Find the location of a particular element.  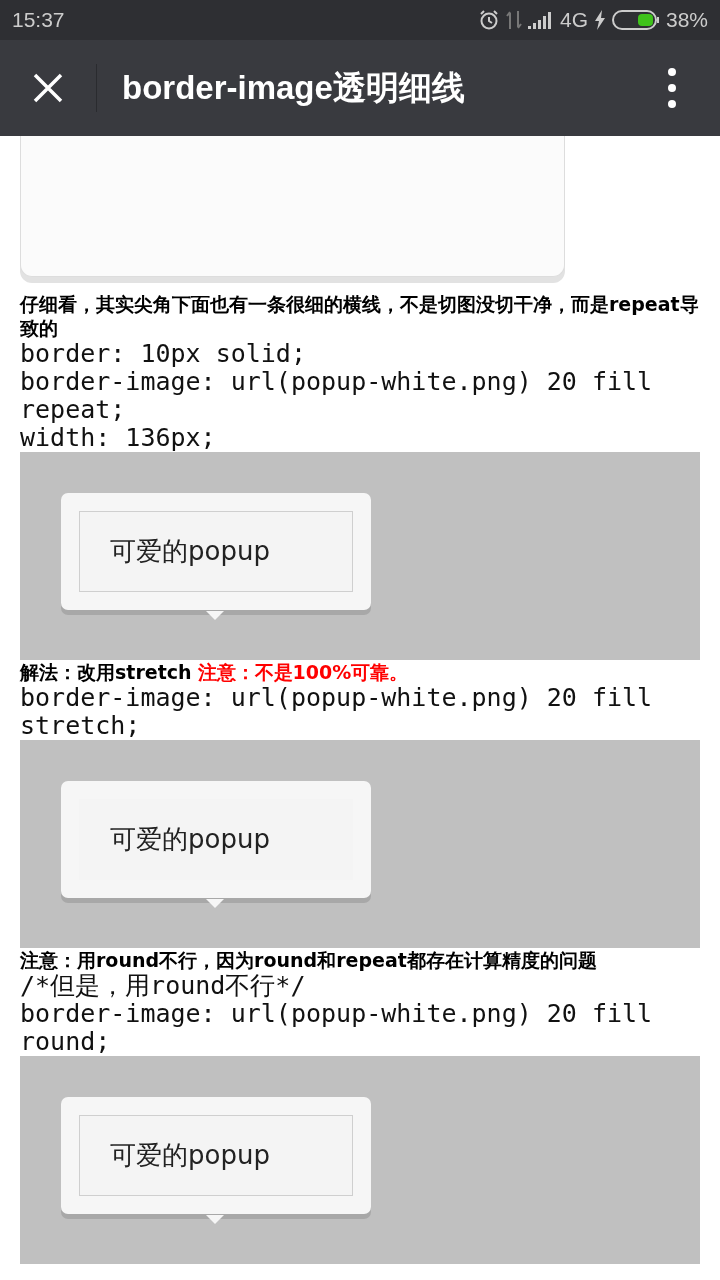

note-text: 仔细看，其实尖角下面也有一条很细的横线，不是切图没切干净，而是repeat导致的 is located at coordinates (359, 316).